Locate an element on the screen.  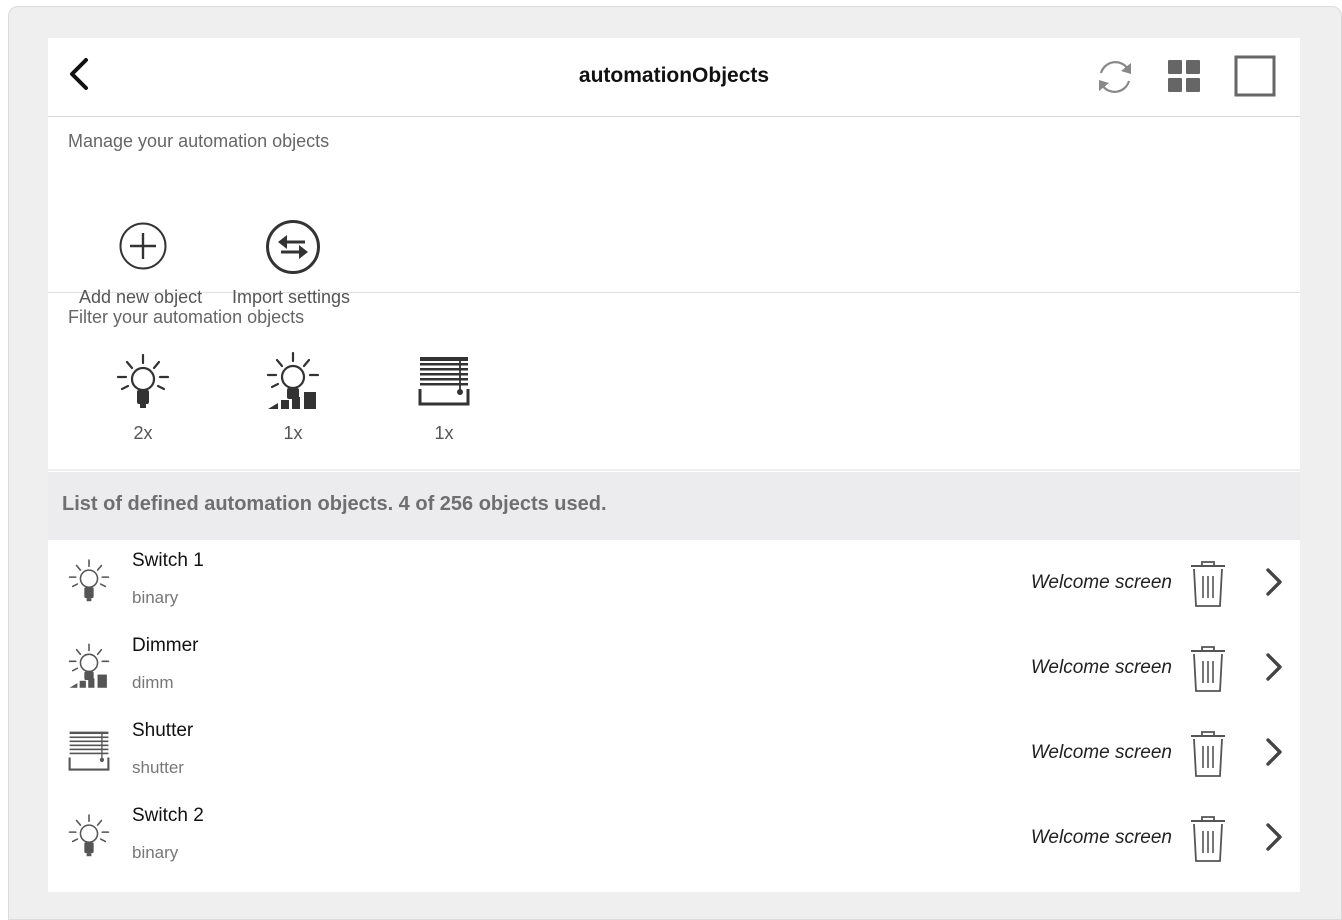
refresh-icon is located at coordinates (1115, 77).